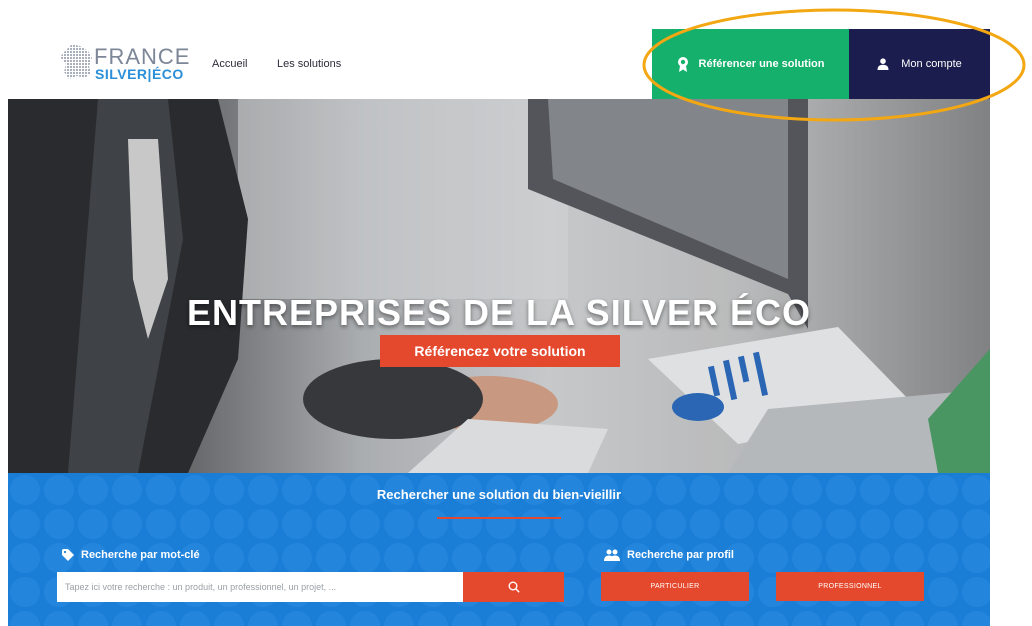 The image size is (1032, 626). I want to click on hero-title: ENTREPRISES DE LA SILVER ÉCO, so click(499, 312).